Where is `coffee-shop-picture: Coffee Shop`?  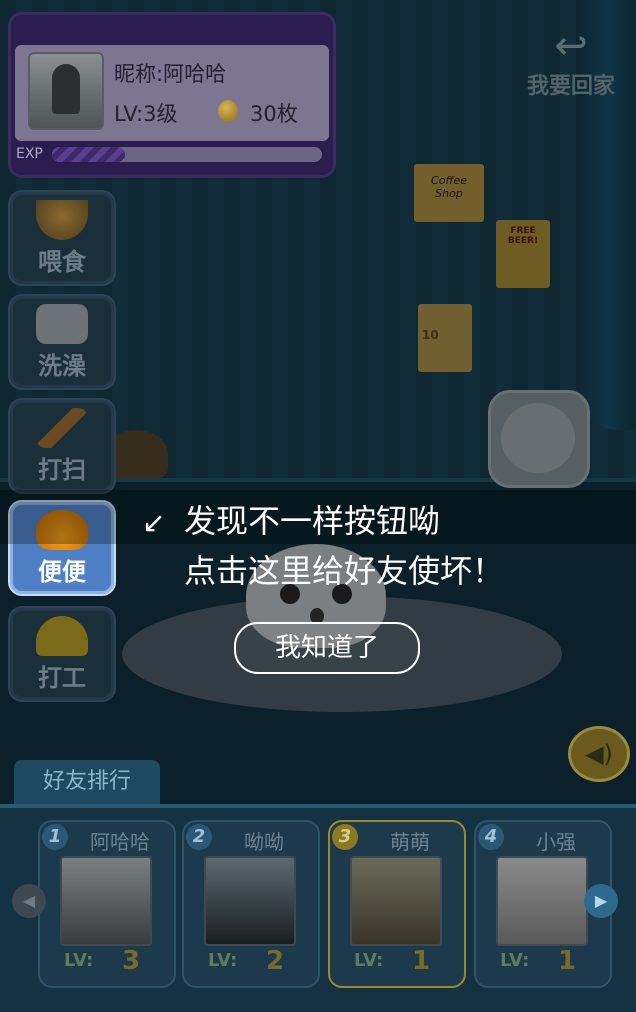 coffee-shop-picture: Coffee Shop is located at coordinates (449, 193).